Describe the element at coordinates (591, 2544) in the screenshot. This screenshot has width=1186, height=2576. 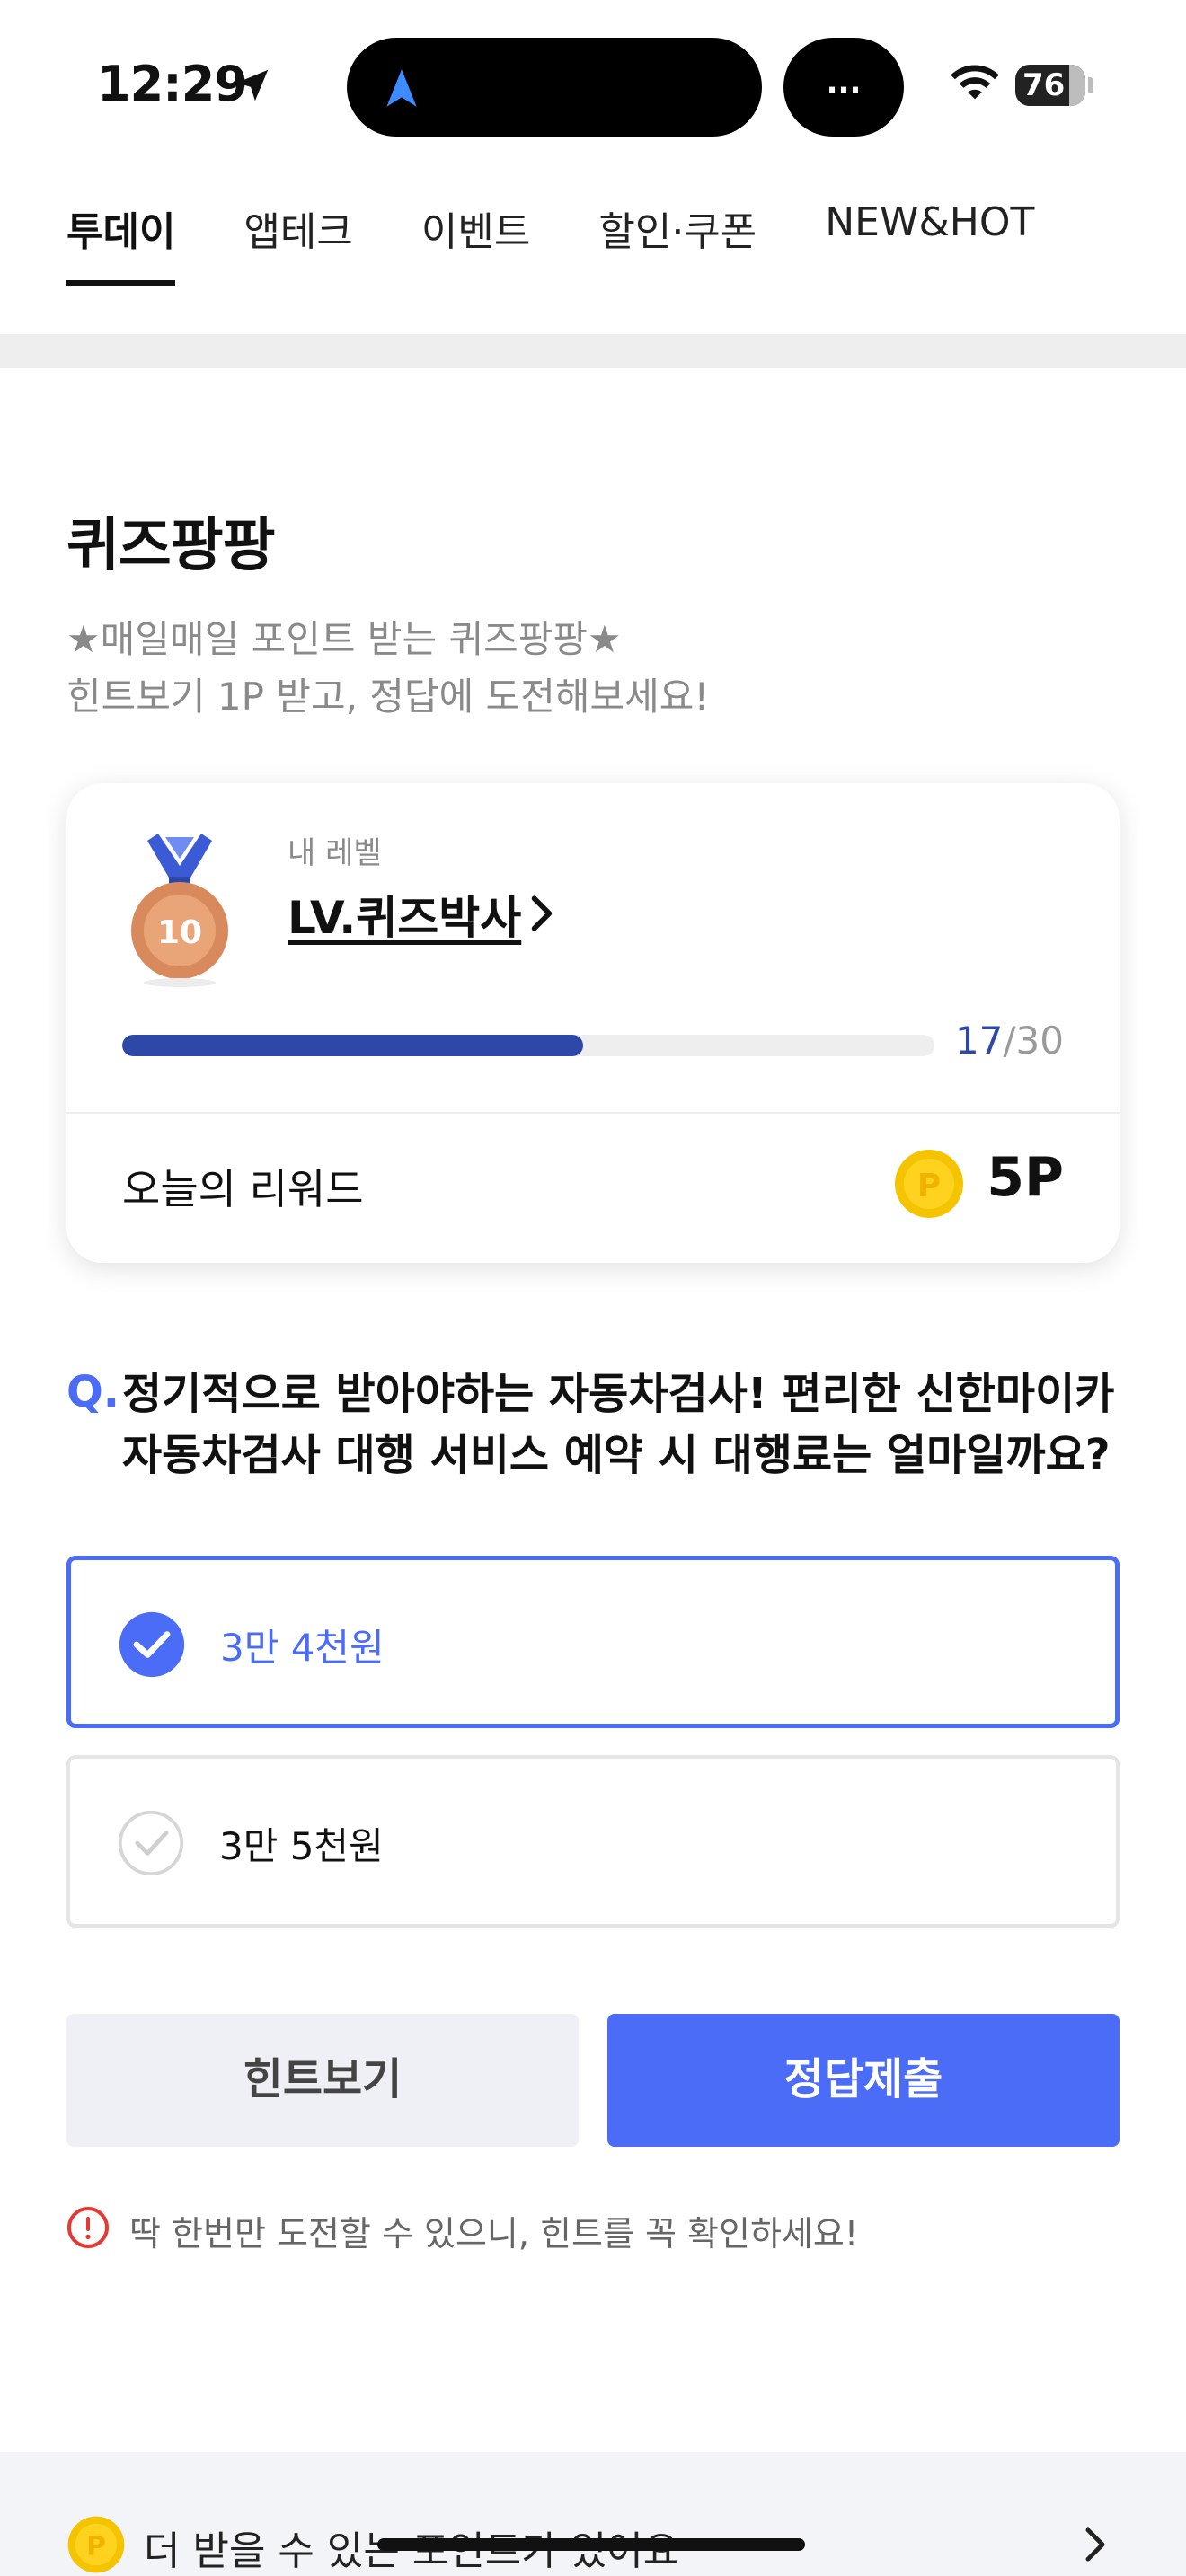
I see `home-indicator` at that location.